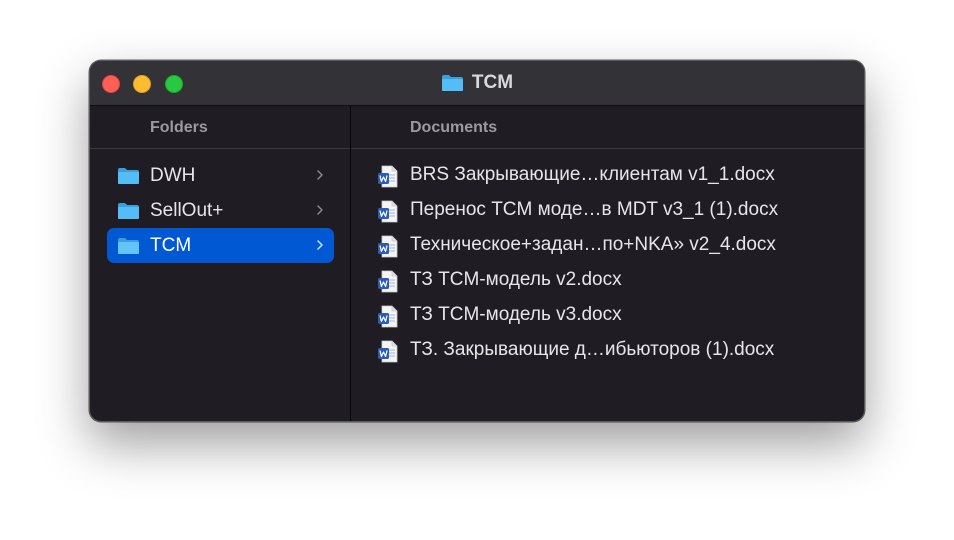 Image resolution: width=954 pixels, height=540 pixels. I want to click on folder-item-tcm: TCM, so click(220, 245).